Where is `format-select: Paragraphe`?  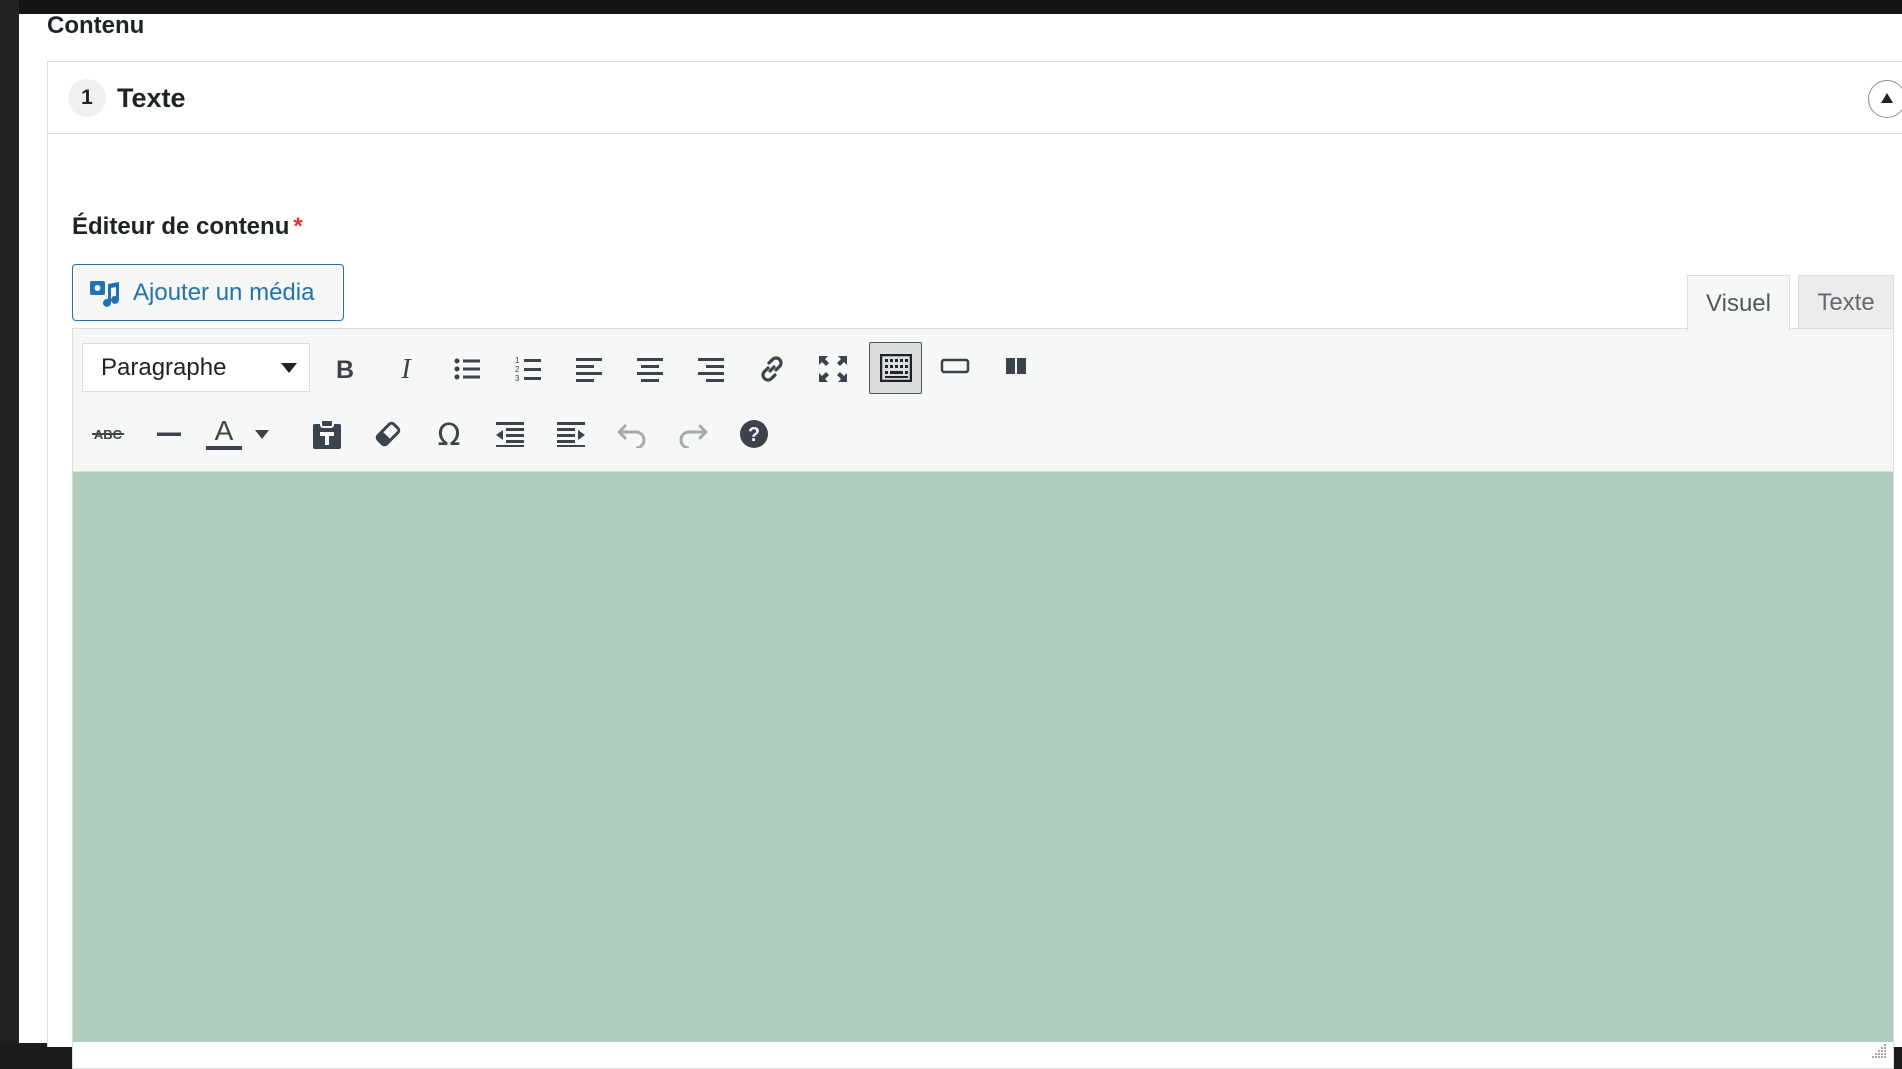 format-select: Paragraphe is located at coordinates (196, 367).